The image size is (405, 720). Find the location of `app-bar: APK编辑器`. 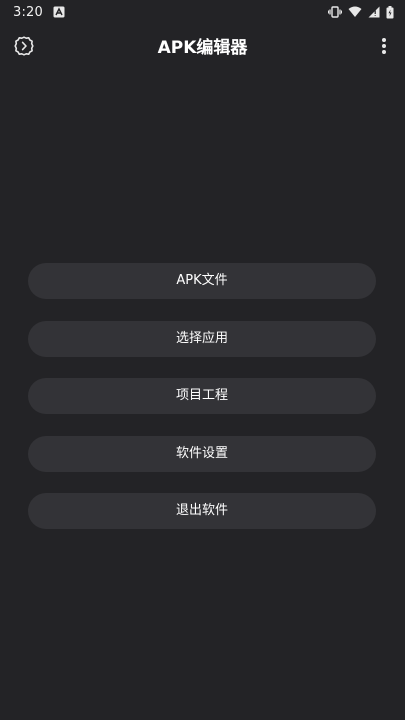

app-bar: APK编辑器 is located at coordinates (202, 48).